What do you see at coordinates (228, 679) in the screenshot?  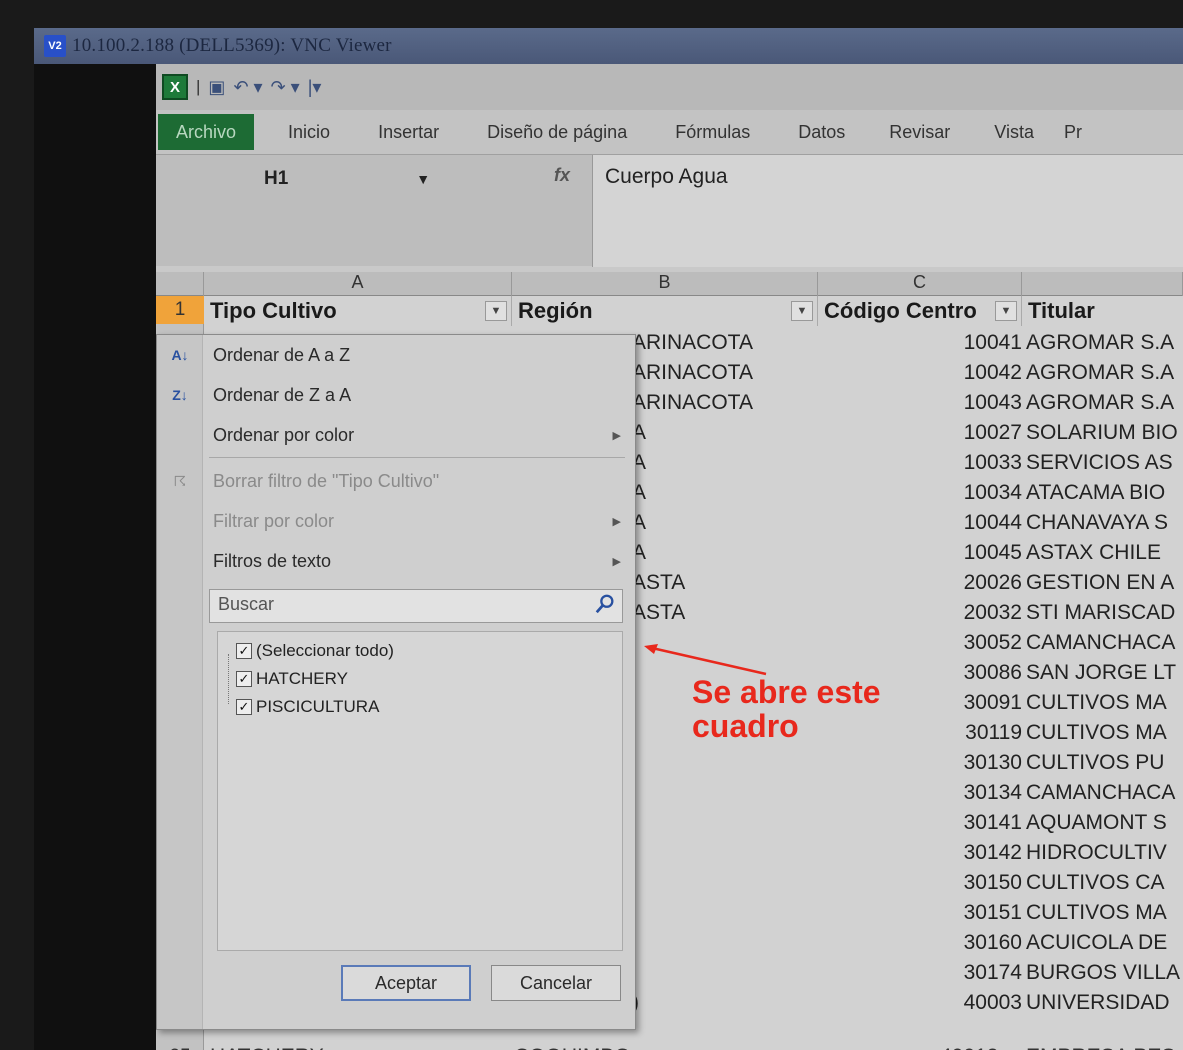 I see `tree-line` at bounding box center [228, 679].